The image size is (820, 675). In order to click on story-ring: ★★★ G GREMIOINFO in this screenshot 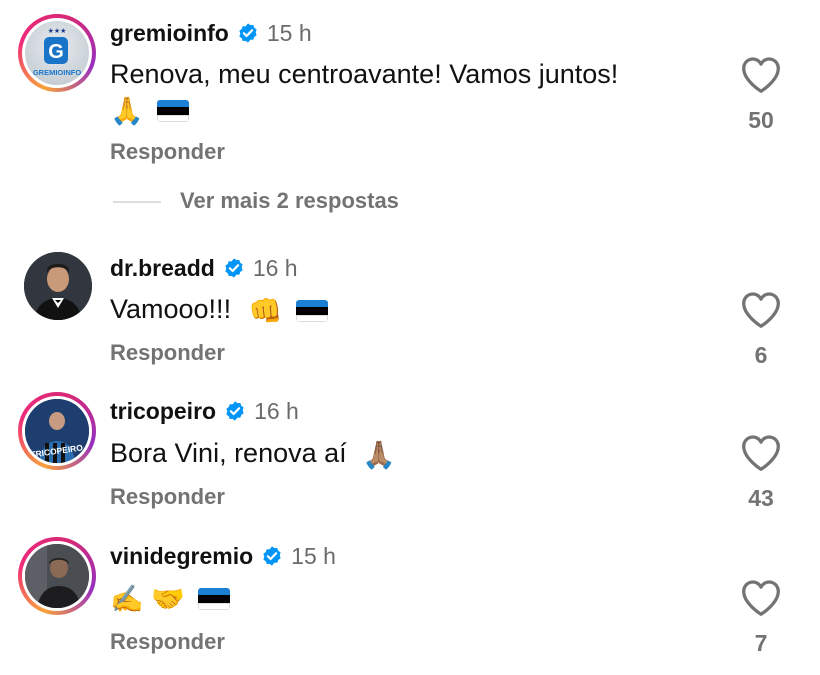, I will do `click(57, 53)`.